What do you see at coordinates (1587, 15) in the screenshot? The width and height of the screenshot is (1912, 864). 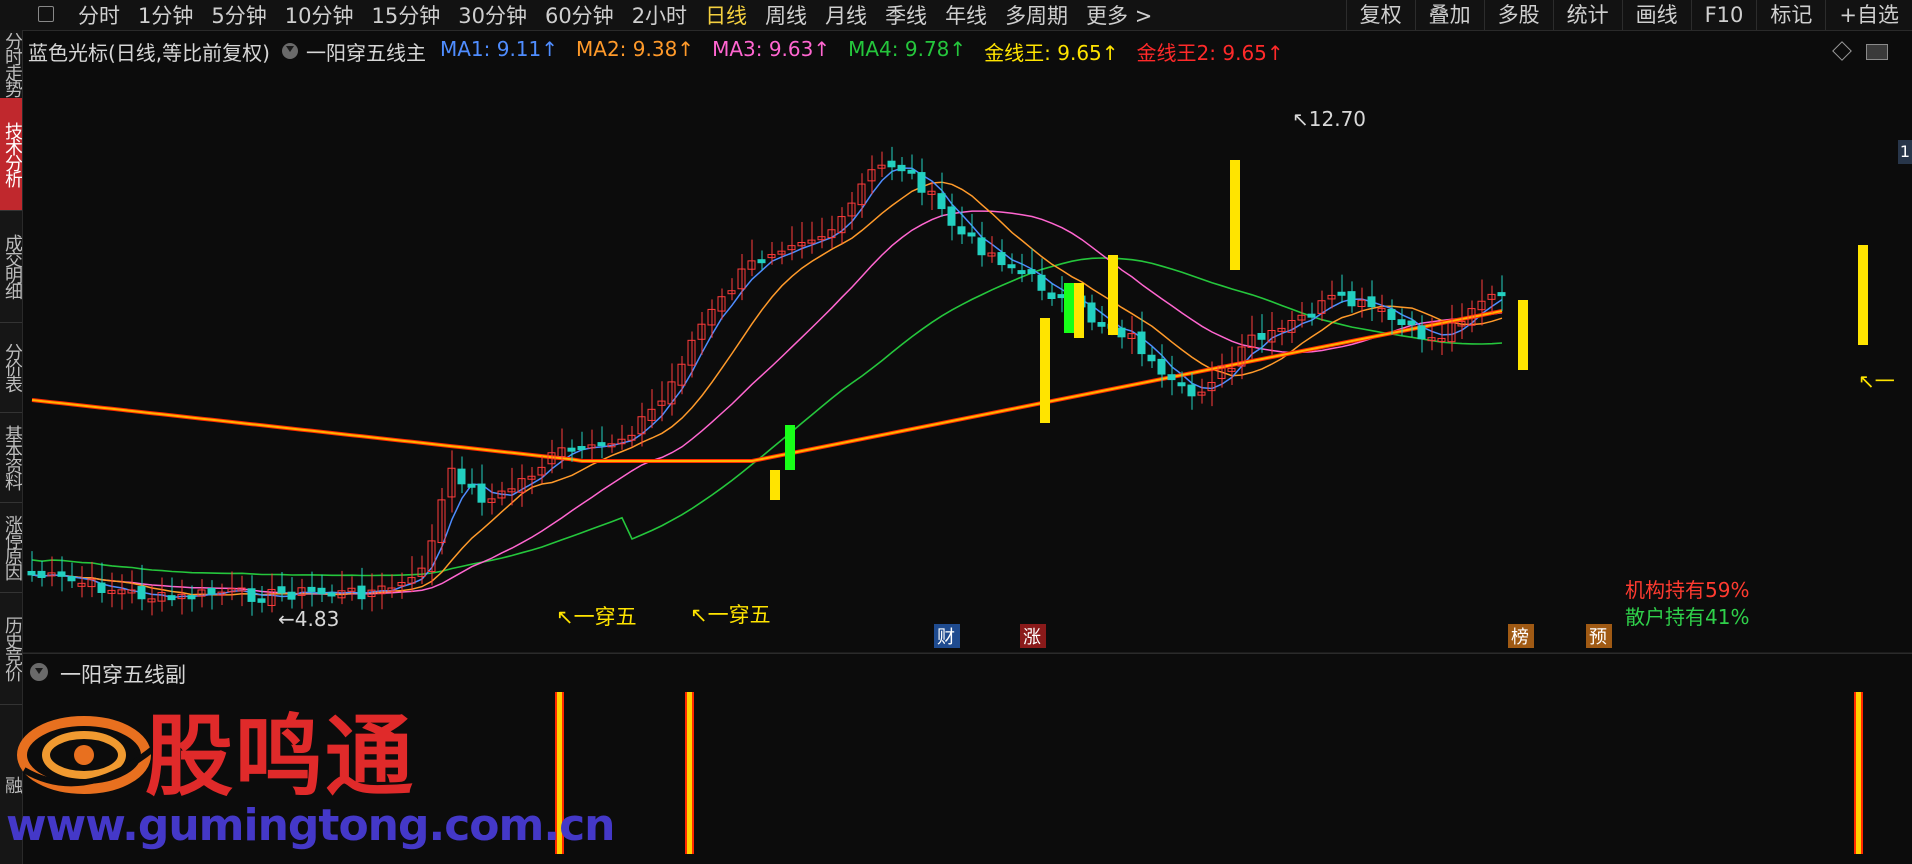 I see `toolbar-button: 统计` at bounding box center [1587, 15].